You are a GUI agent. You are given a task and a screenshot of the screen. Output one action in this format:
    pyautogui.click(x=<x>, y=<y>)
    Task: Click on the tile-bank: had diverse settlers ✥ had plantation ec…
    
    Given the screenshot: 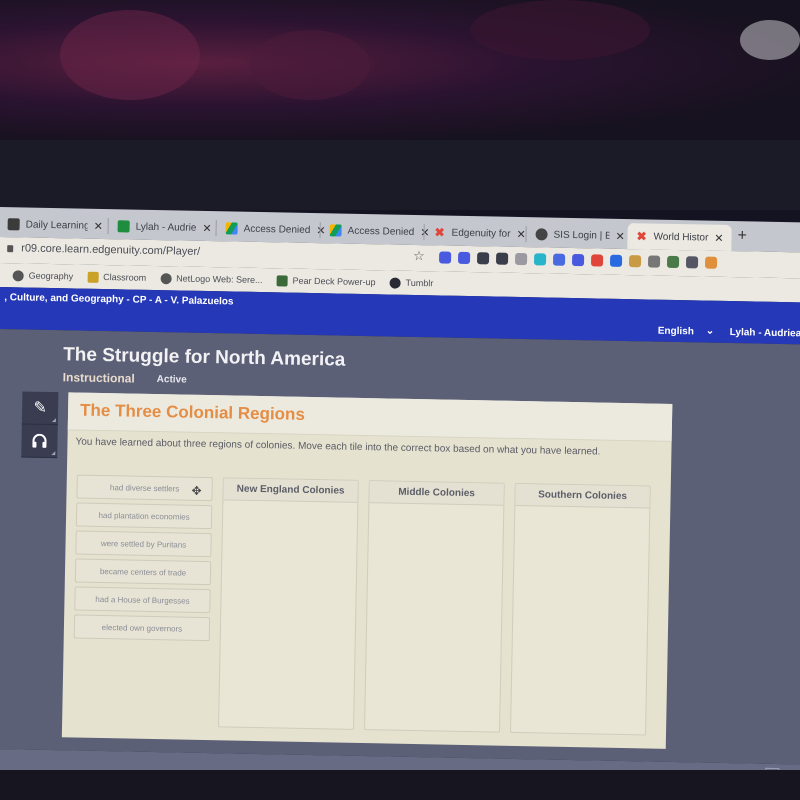 What is the action you would take?
    pyautogui.click(x=143, y=560)
    